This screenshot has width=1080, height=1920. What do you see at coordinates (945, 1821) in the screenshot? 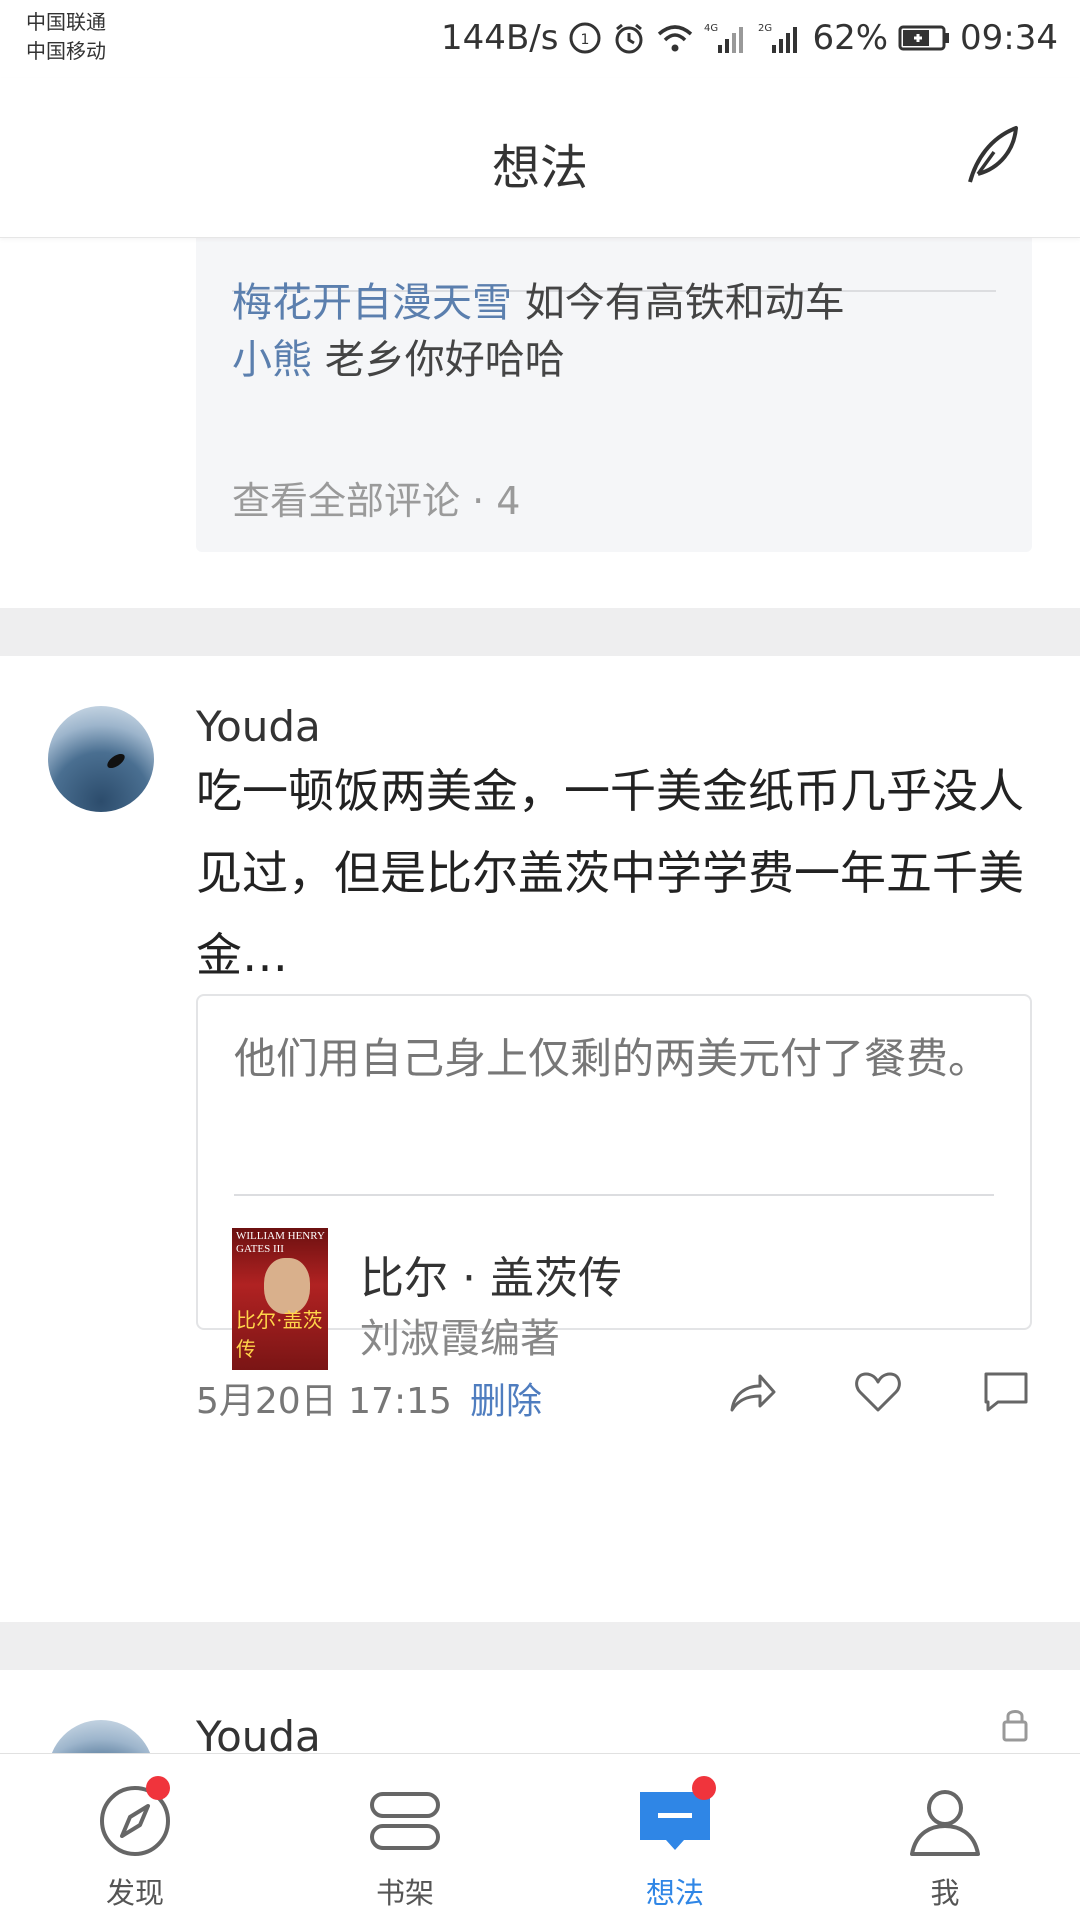
I see `profile-icon` at bounding box center [945, 1821].